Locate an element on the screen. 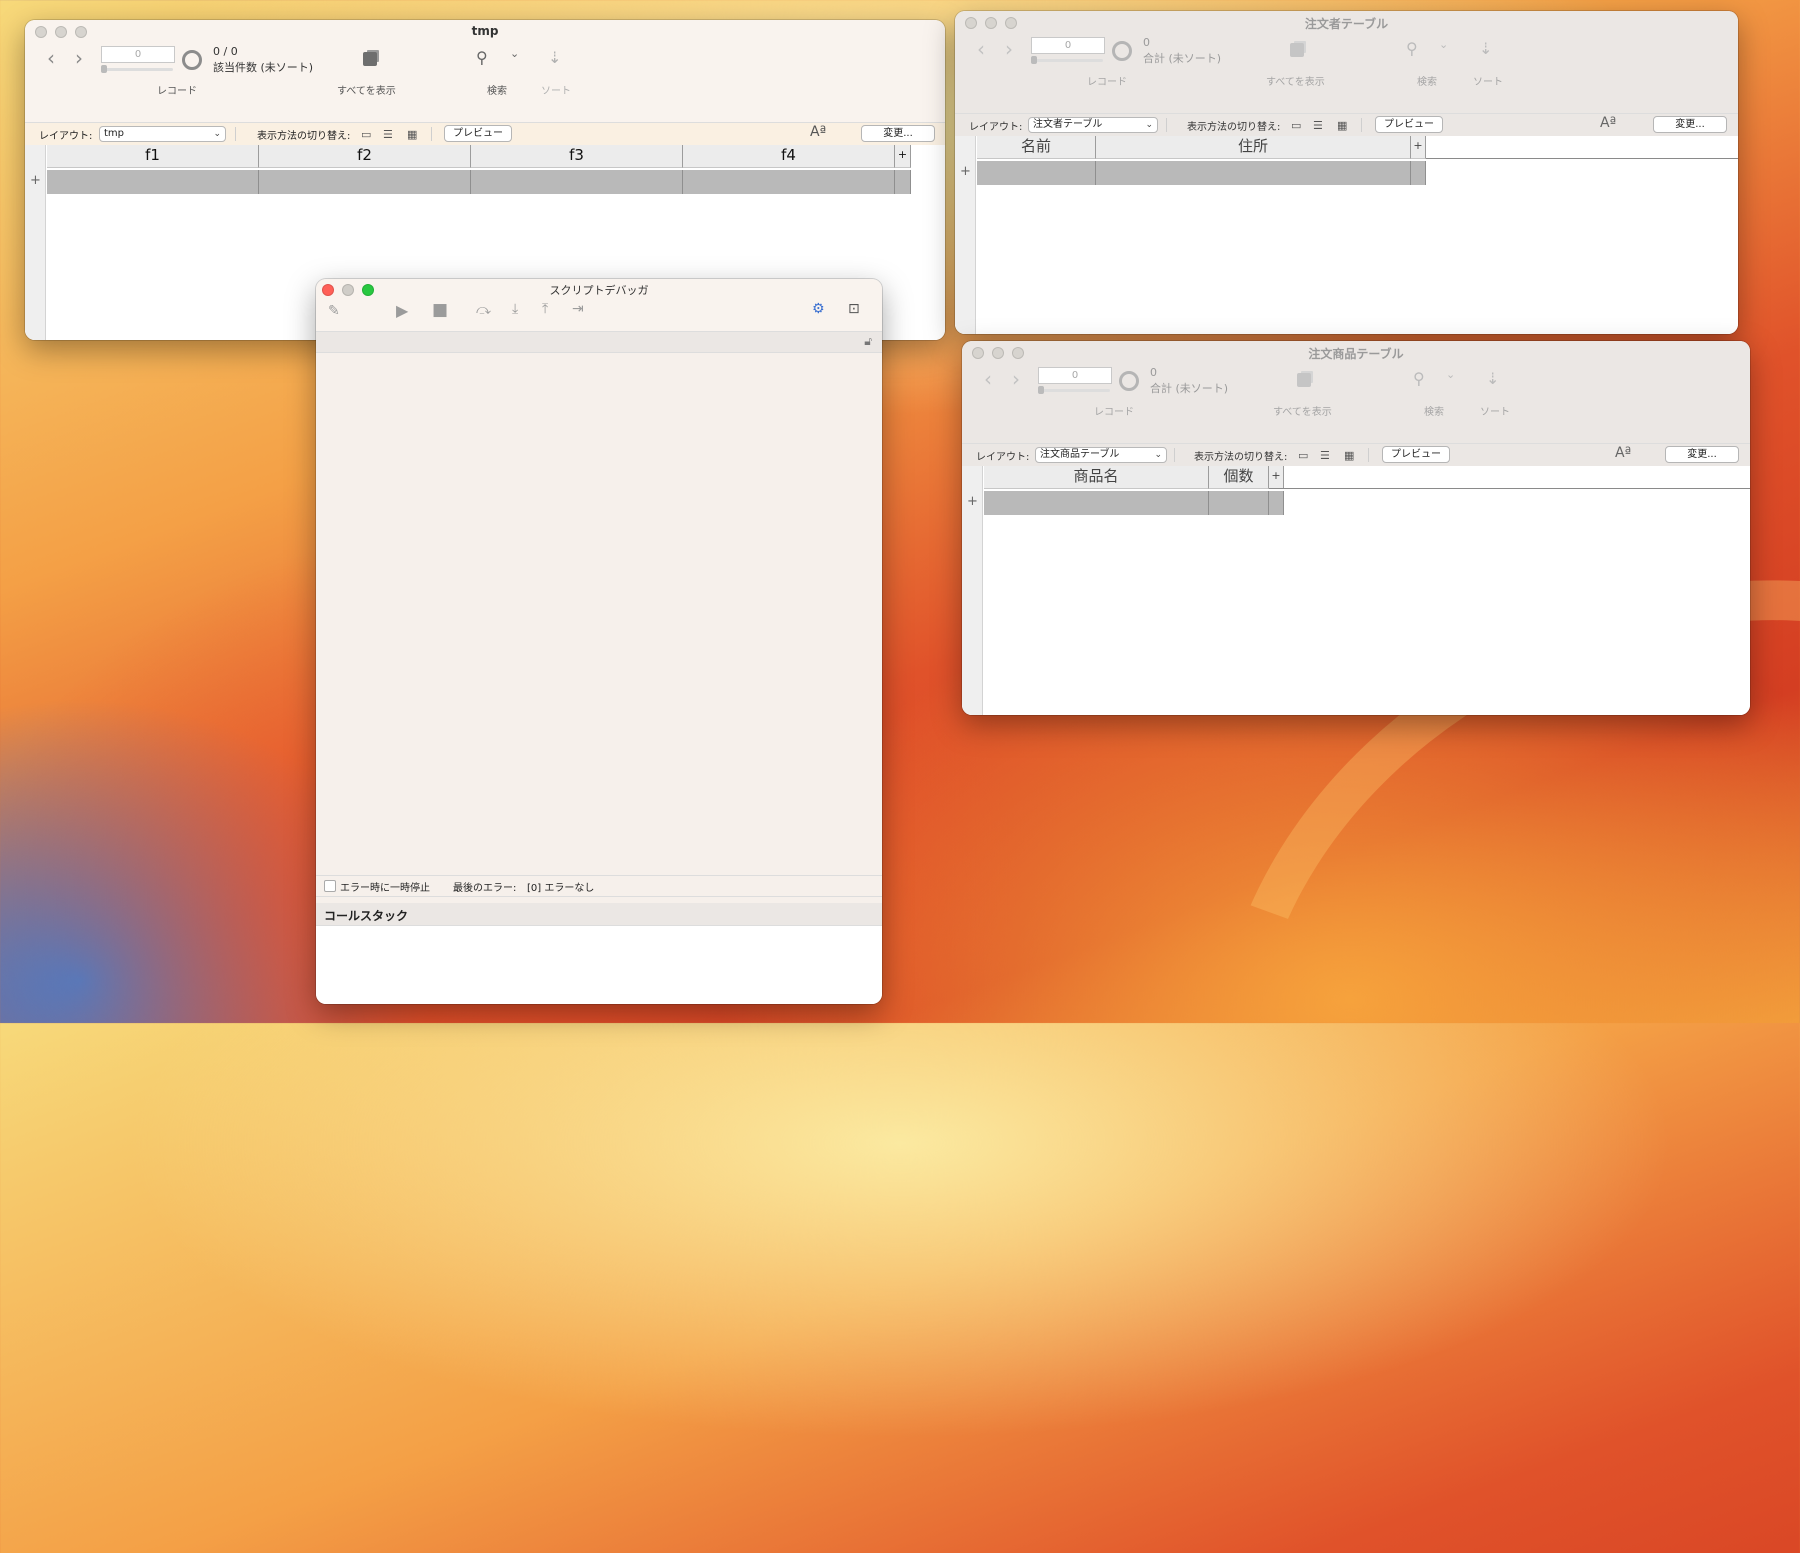  column-header: 住所 is located at coordinates (1253, 147).